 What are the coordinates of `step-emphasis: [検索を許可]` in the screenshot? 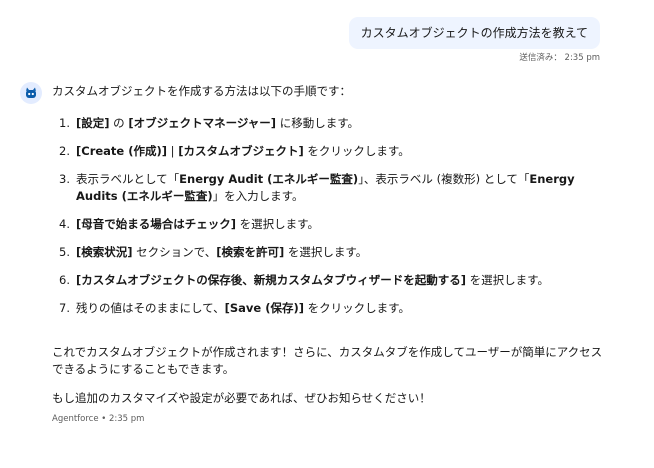 It's located at (250, 252).